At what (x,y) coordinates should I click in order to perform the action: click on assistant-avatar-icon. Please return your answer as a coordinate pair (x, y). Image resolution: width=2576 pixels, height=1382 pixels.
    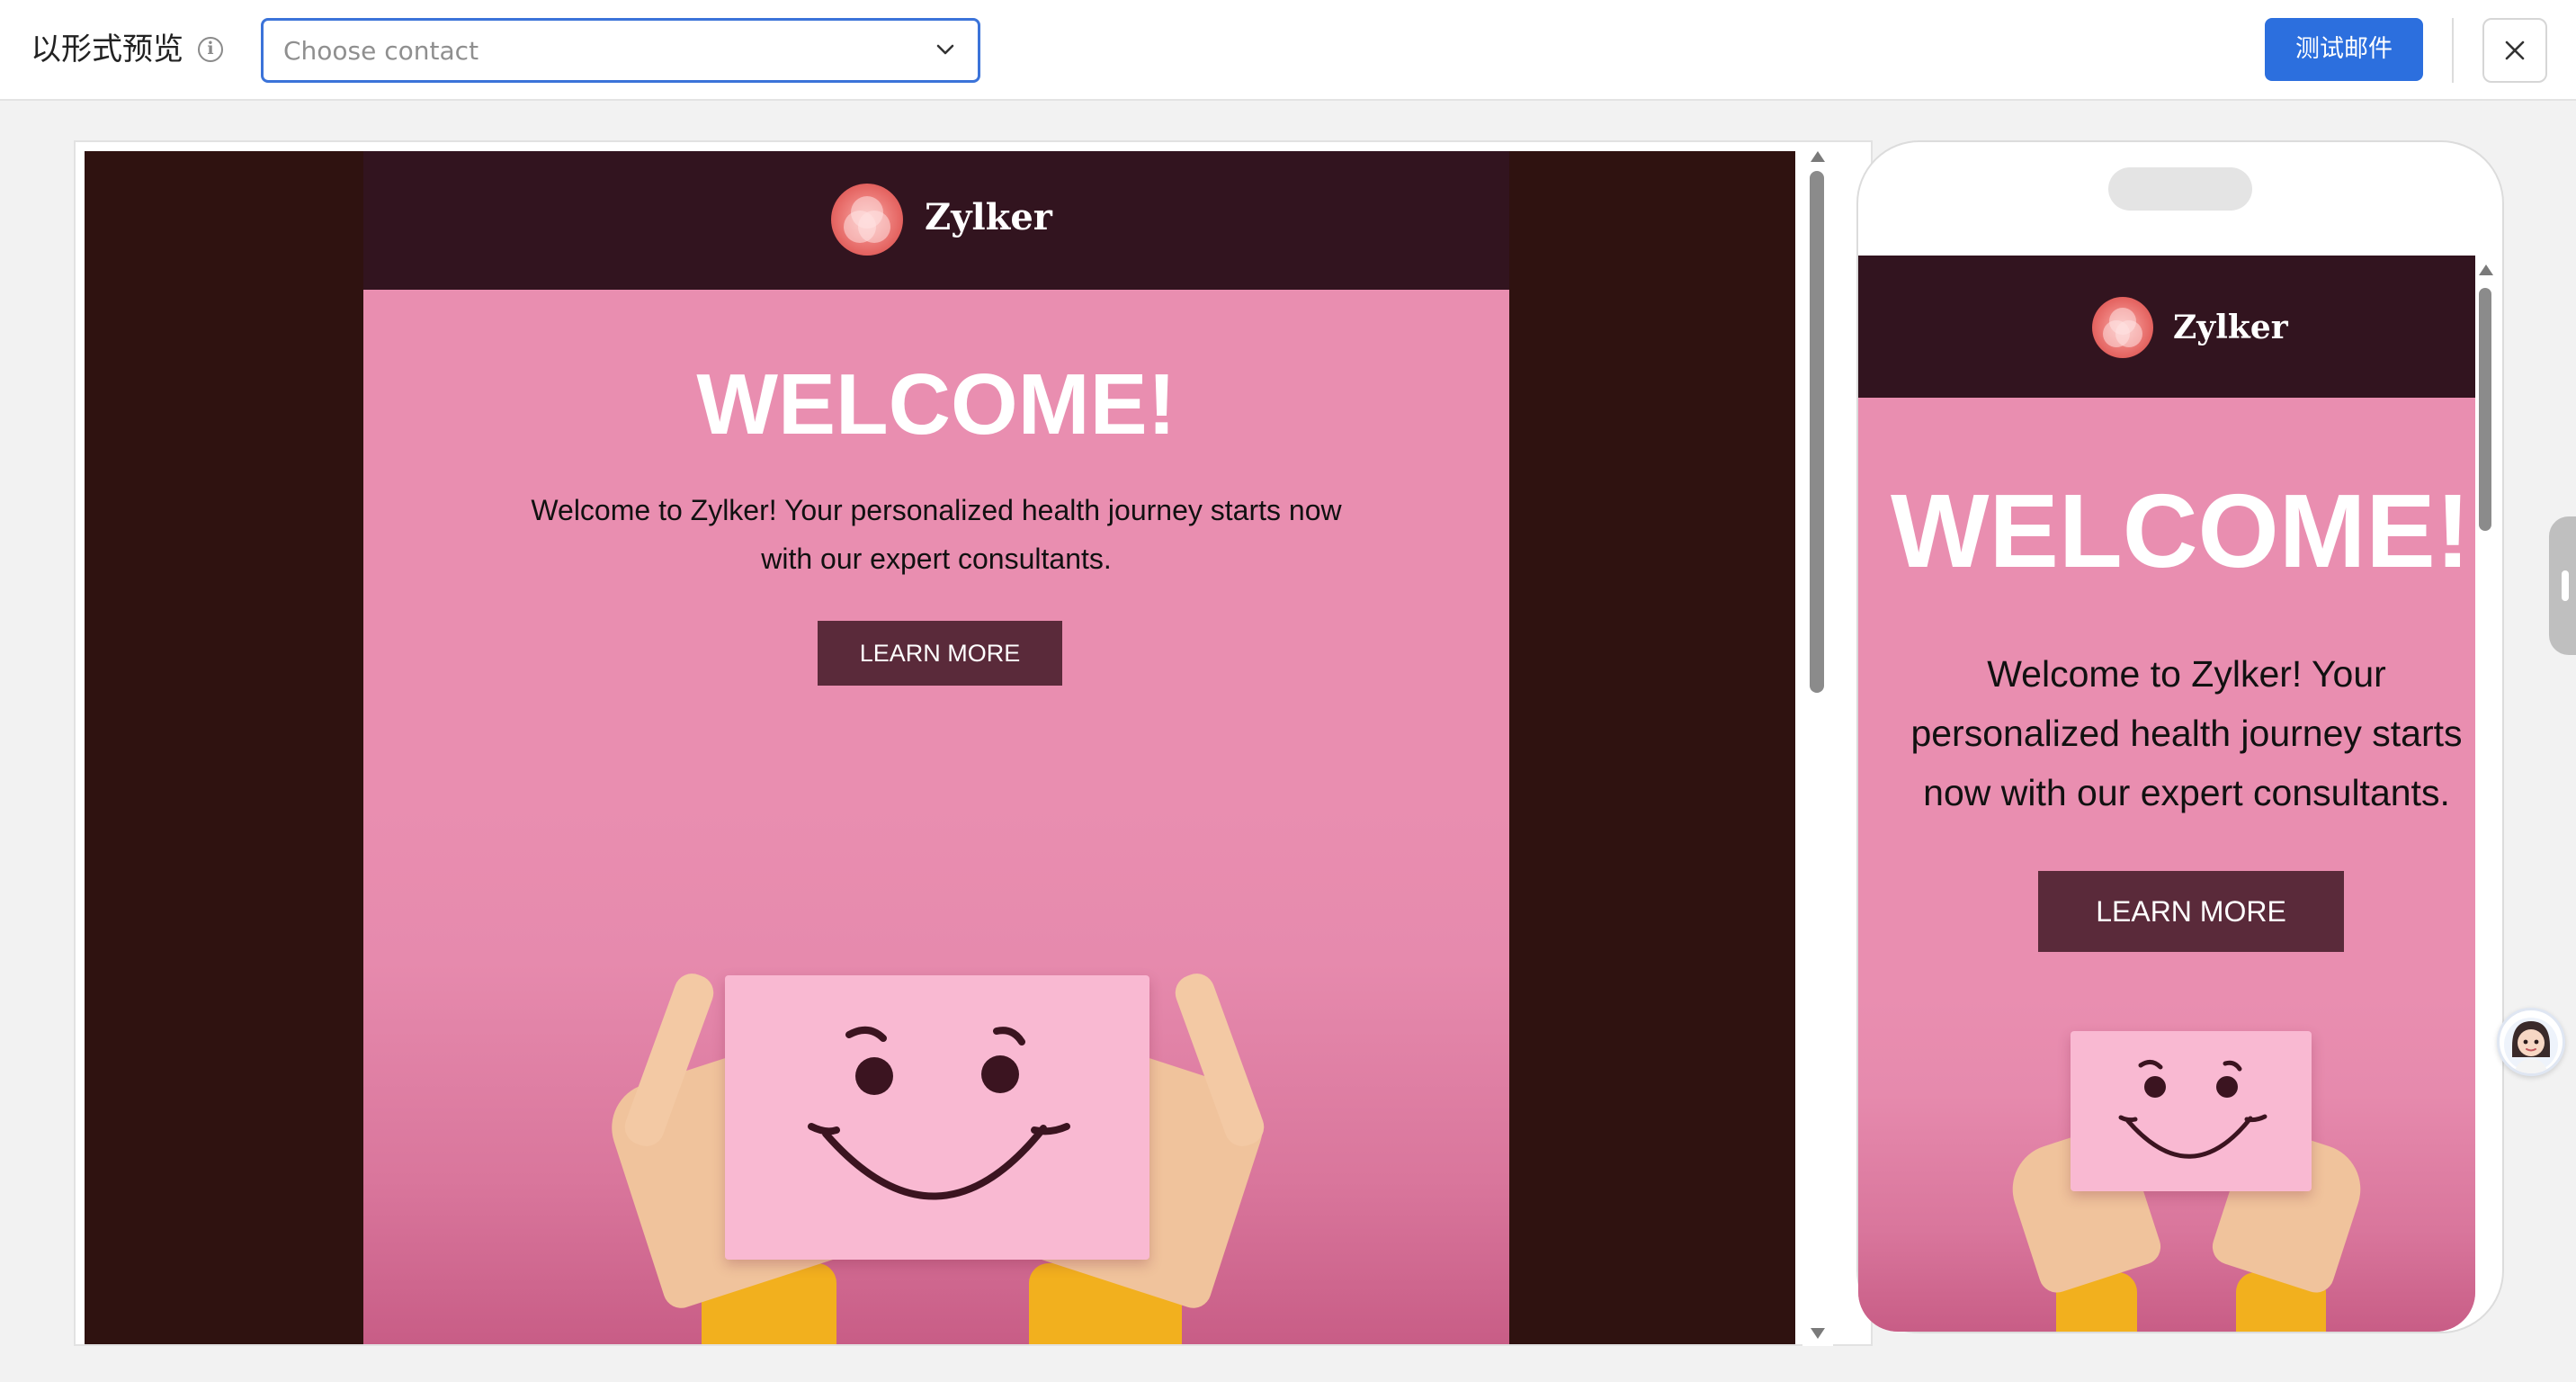
    Looking at the image, I should click on (2531, 1042).